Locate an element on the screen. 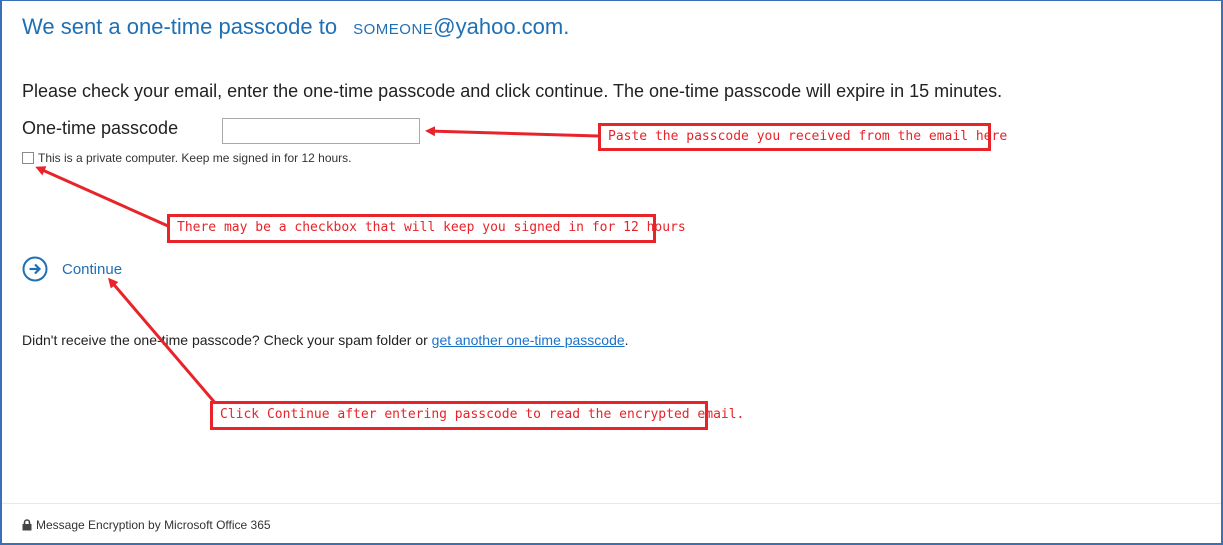 This screenshot has width=1223, height=545. continue-button: Continue is located at coordinates (72, 269).